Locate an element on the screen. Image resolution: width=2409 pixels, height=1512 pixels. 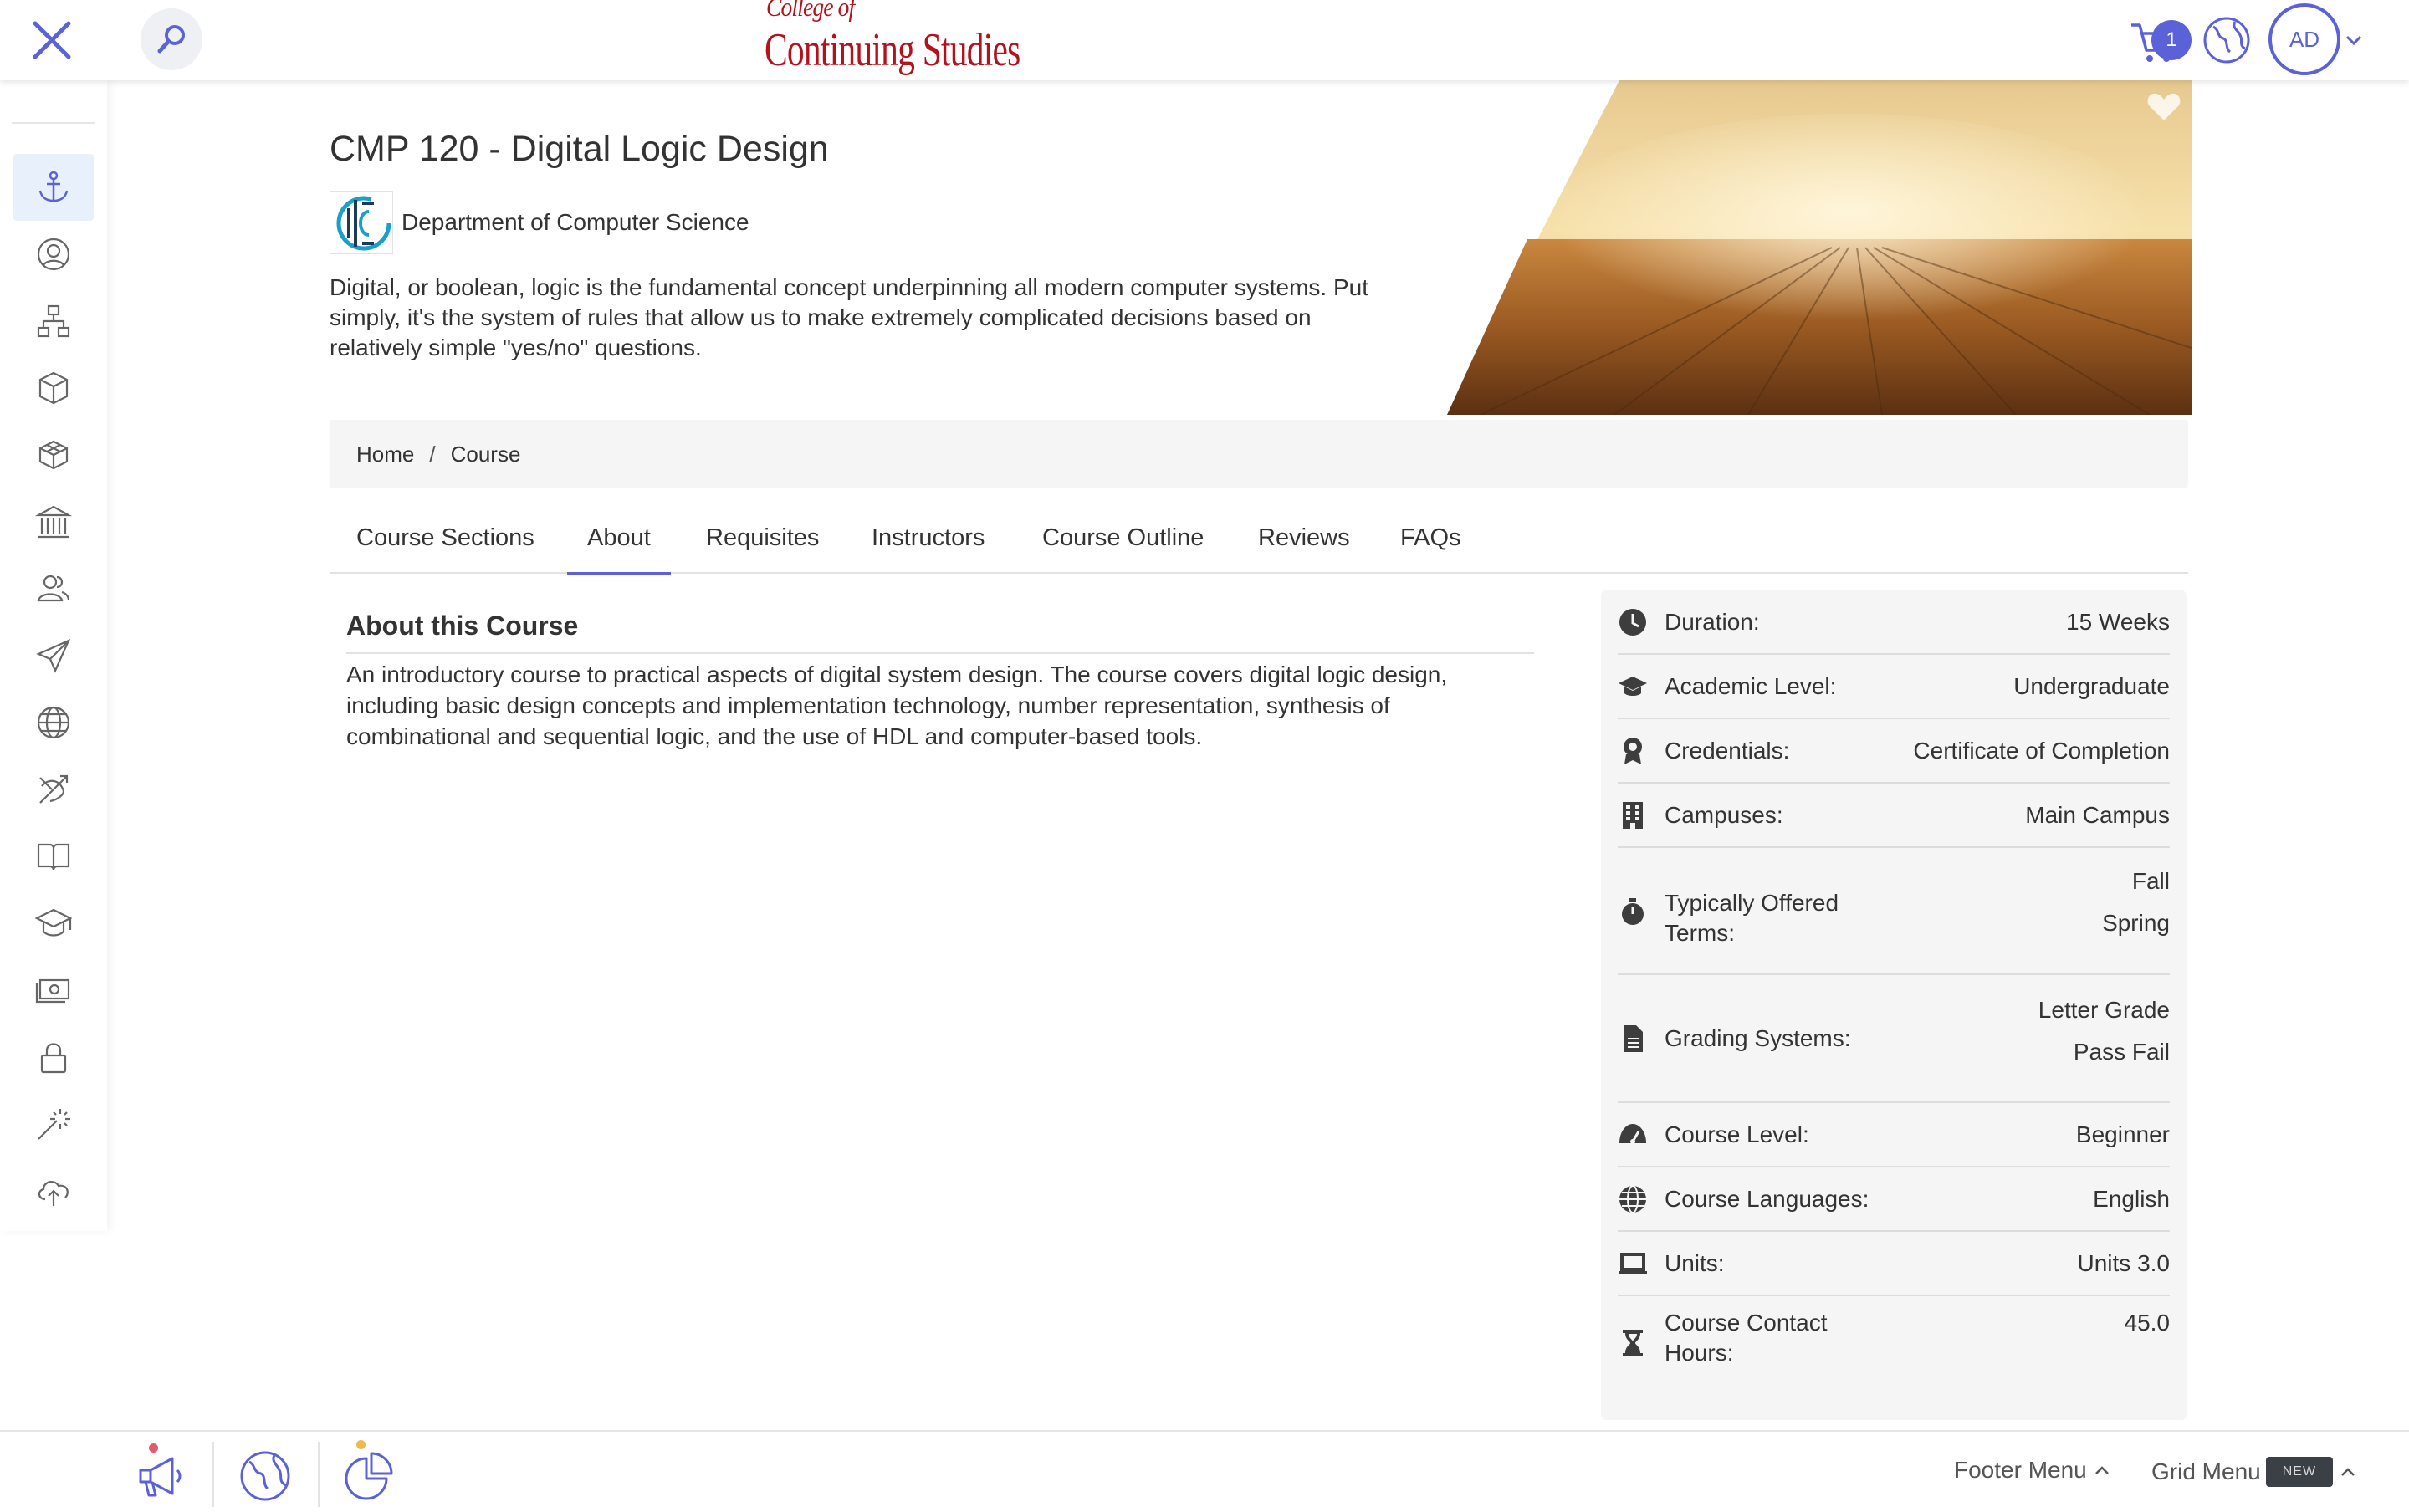
detail-label: Academic Level: is located at coordinates (1751, 686).